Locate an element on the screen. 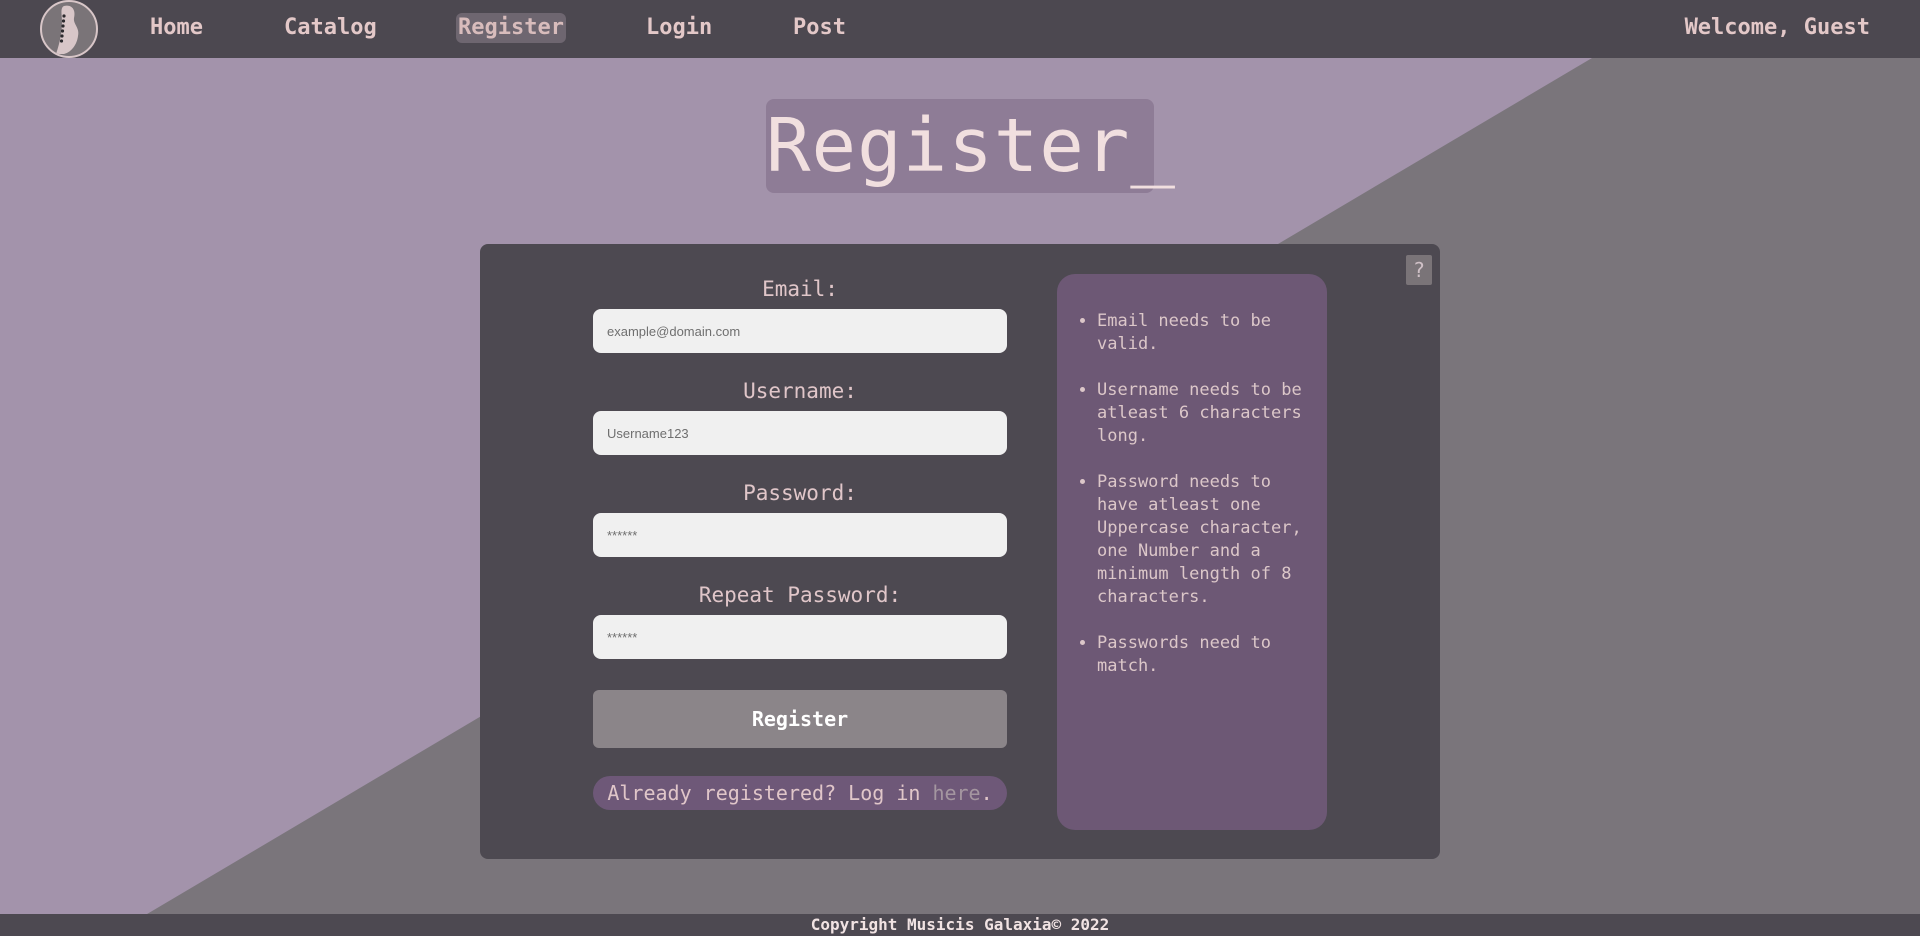 This screenshot has width=1920, height=936. login-hint: Already registered? Log in here. is located at coordinates (800, 793).